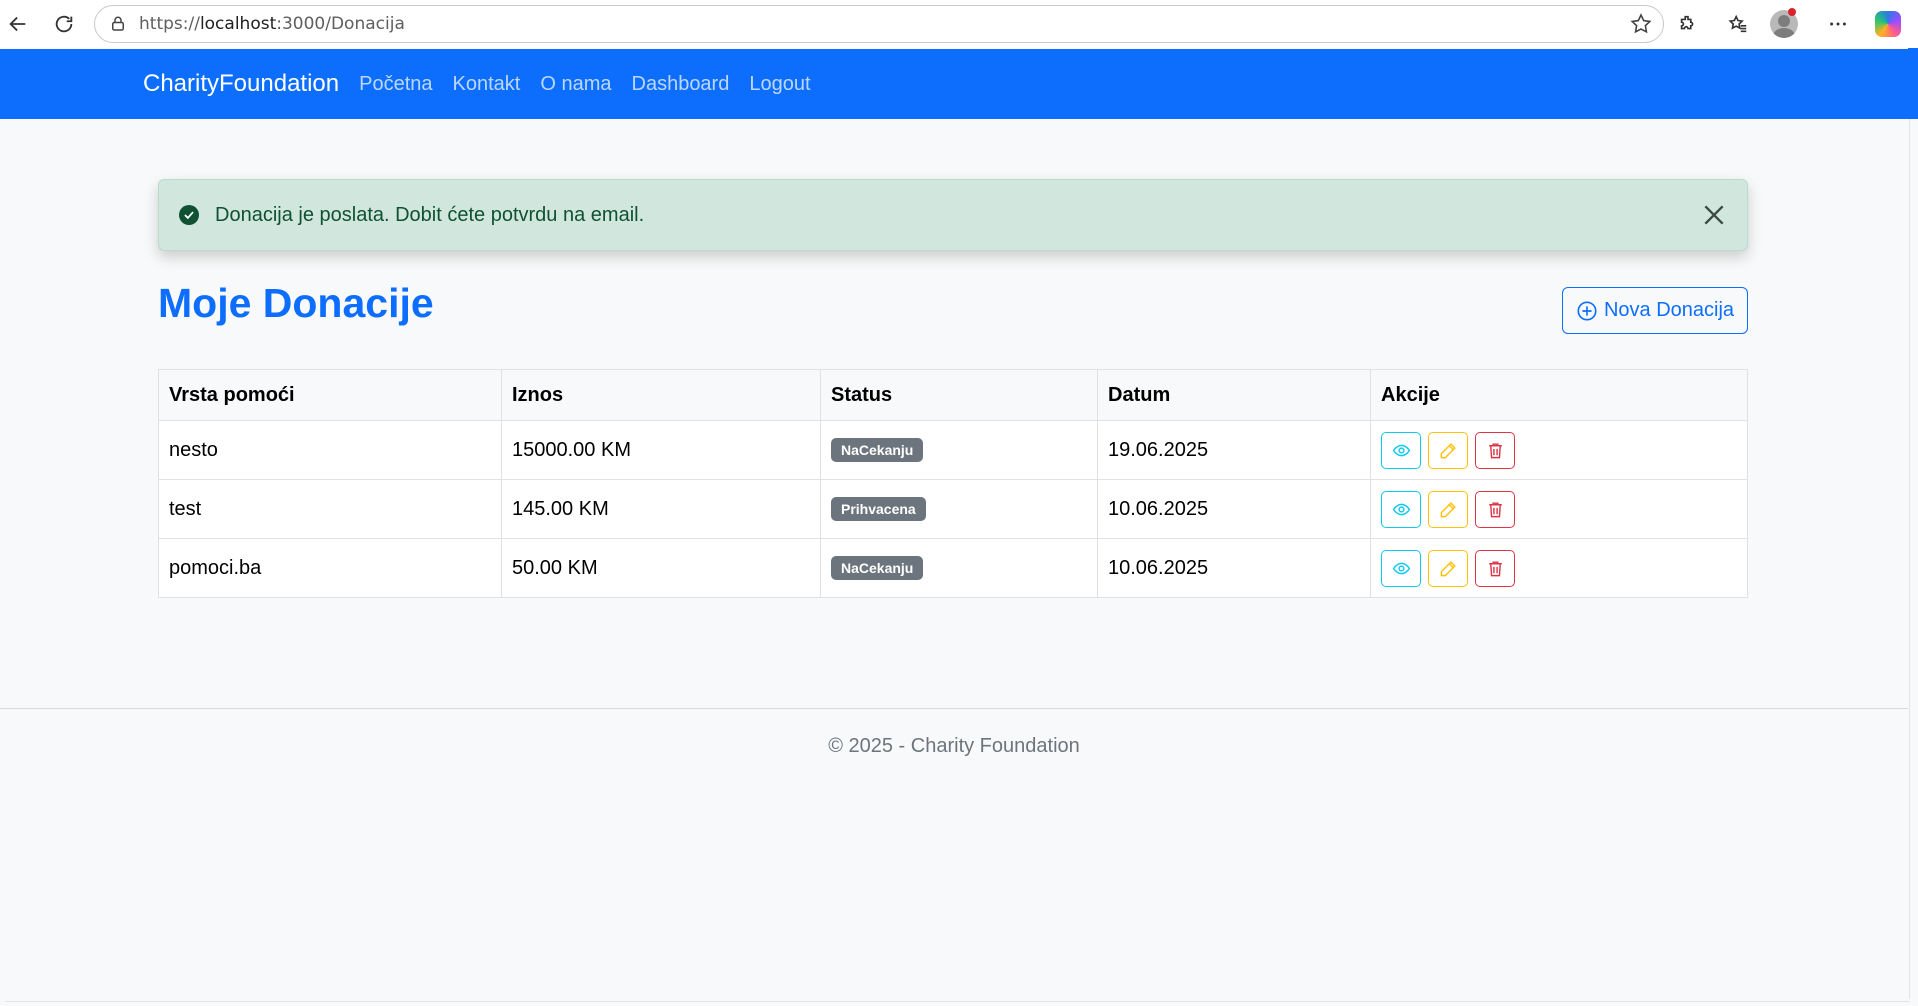  What do you see at coordinates (1234, 395) in the screenshot?
I see `header-datum: Datum` at bounding box center [1234, 395].